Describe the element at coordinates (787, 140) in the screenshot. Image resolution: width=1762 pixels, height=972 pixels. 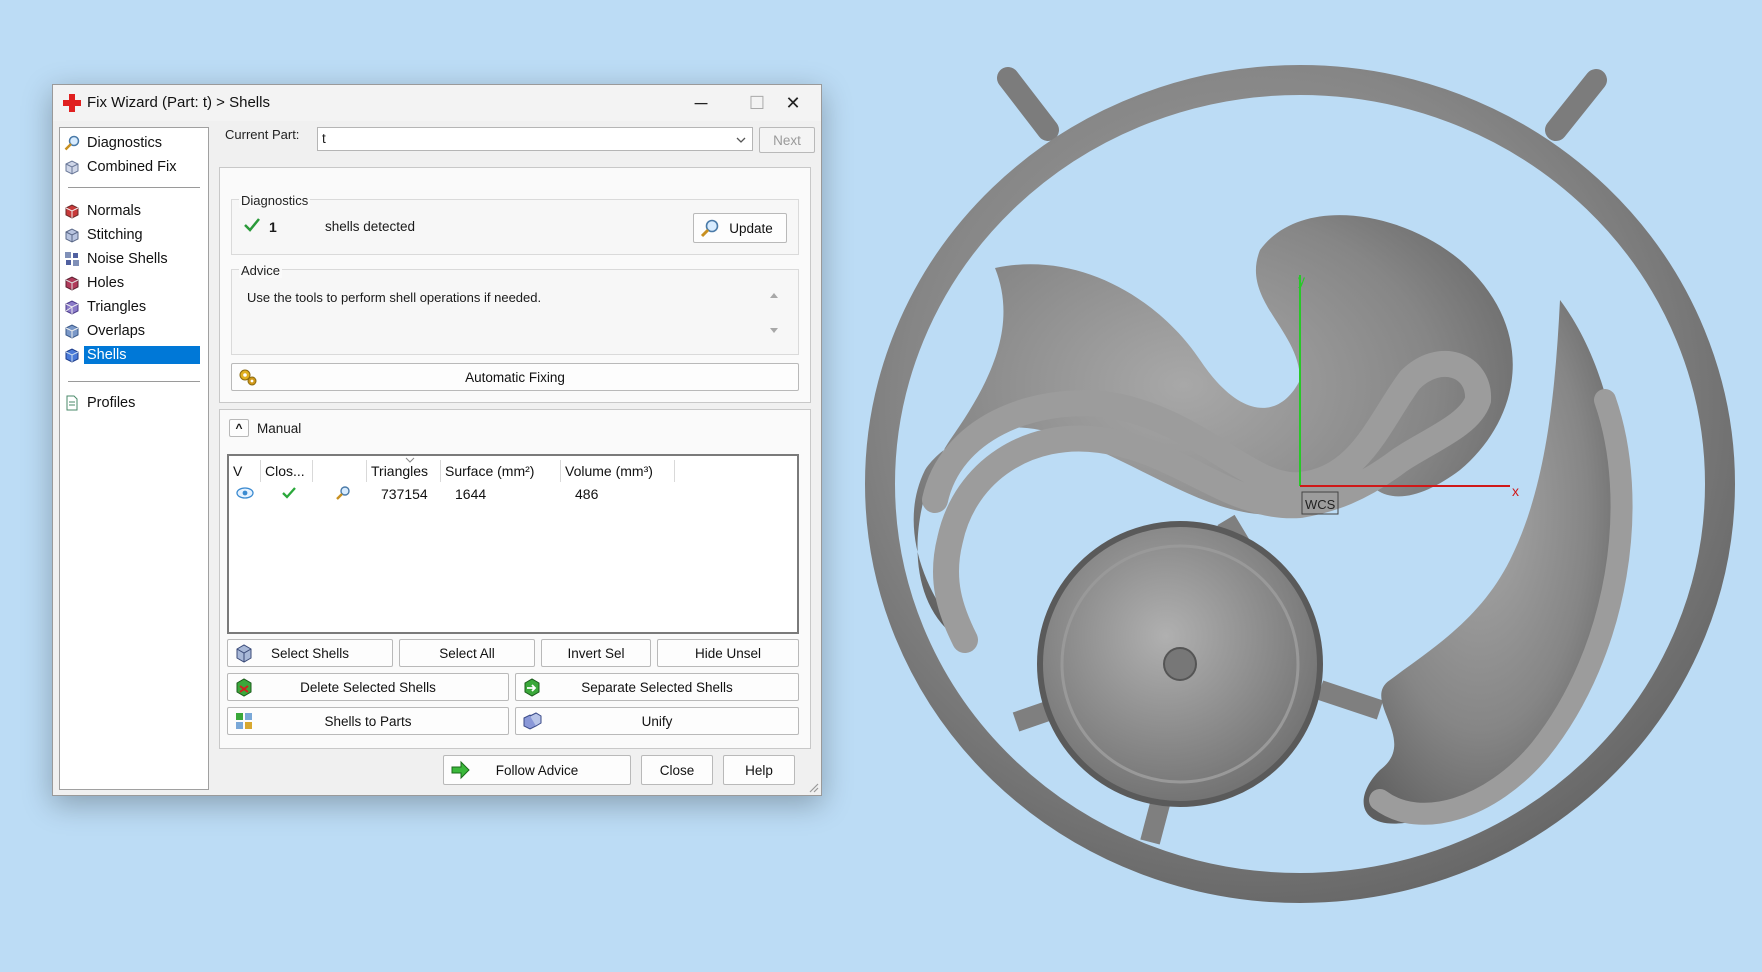
I see `next-button: Next` at that location.